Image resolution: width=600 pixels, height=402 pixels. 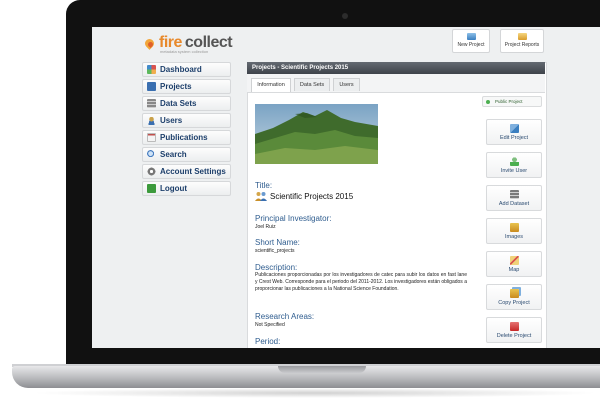 What do you see at coordinates (514, 270) in the screenshot?
I see `map-label: Map` at bounding box center [514, 270].